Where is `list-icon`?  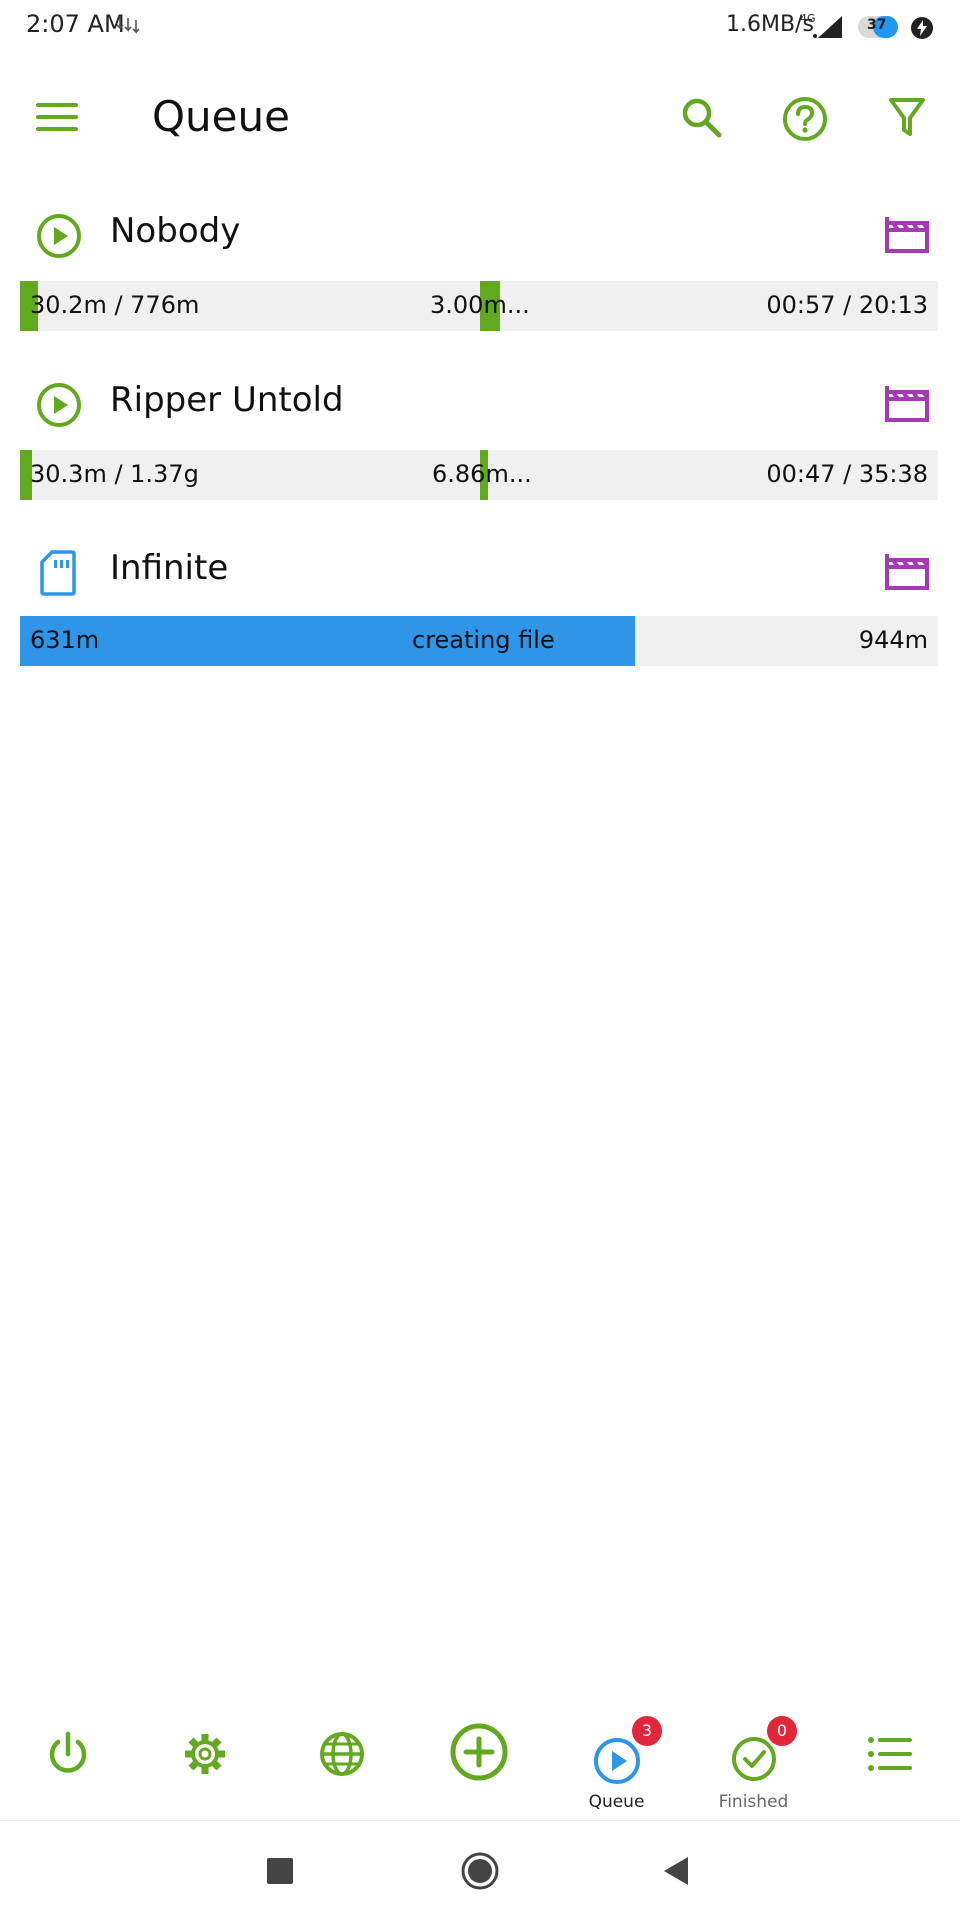
list-icon is located at coordinates (890, 1754).